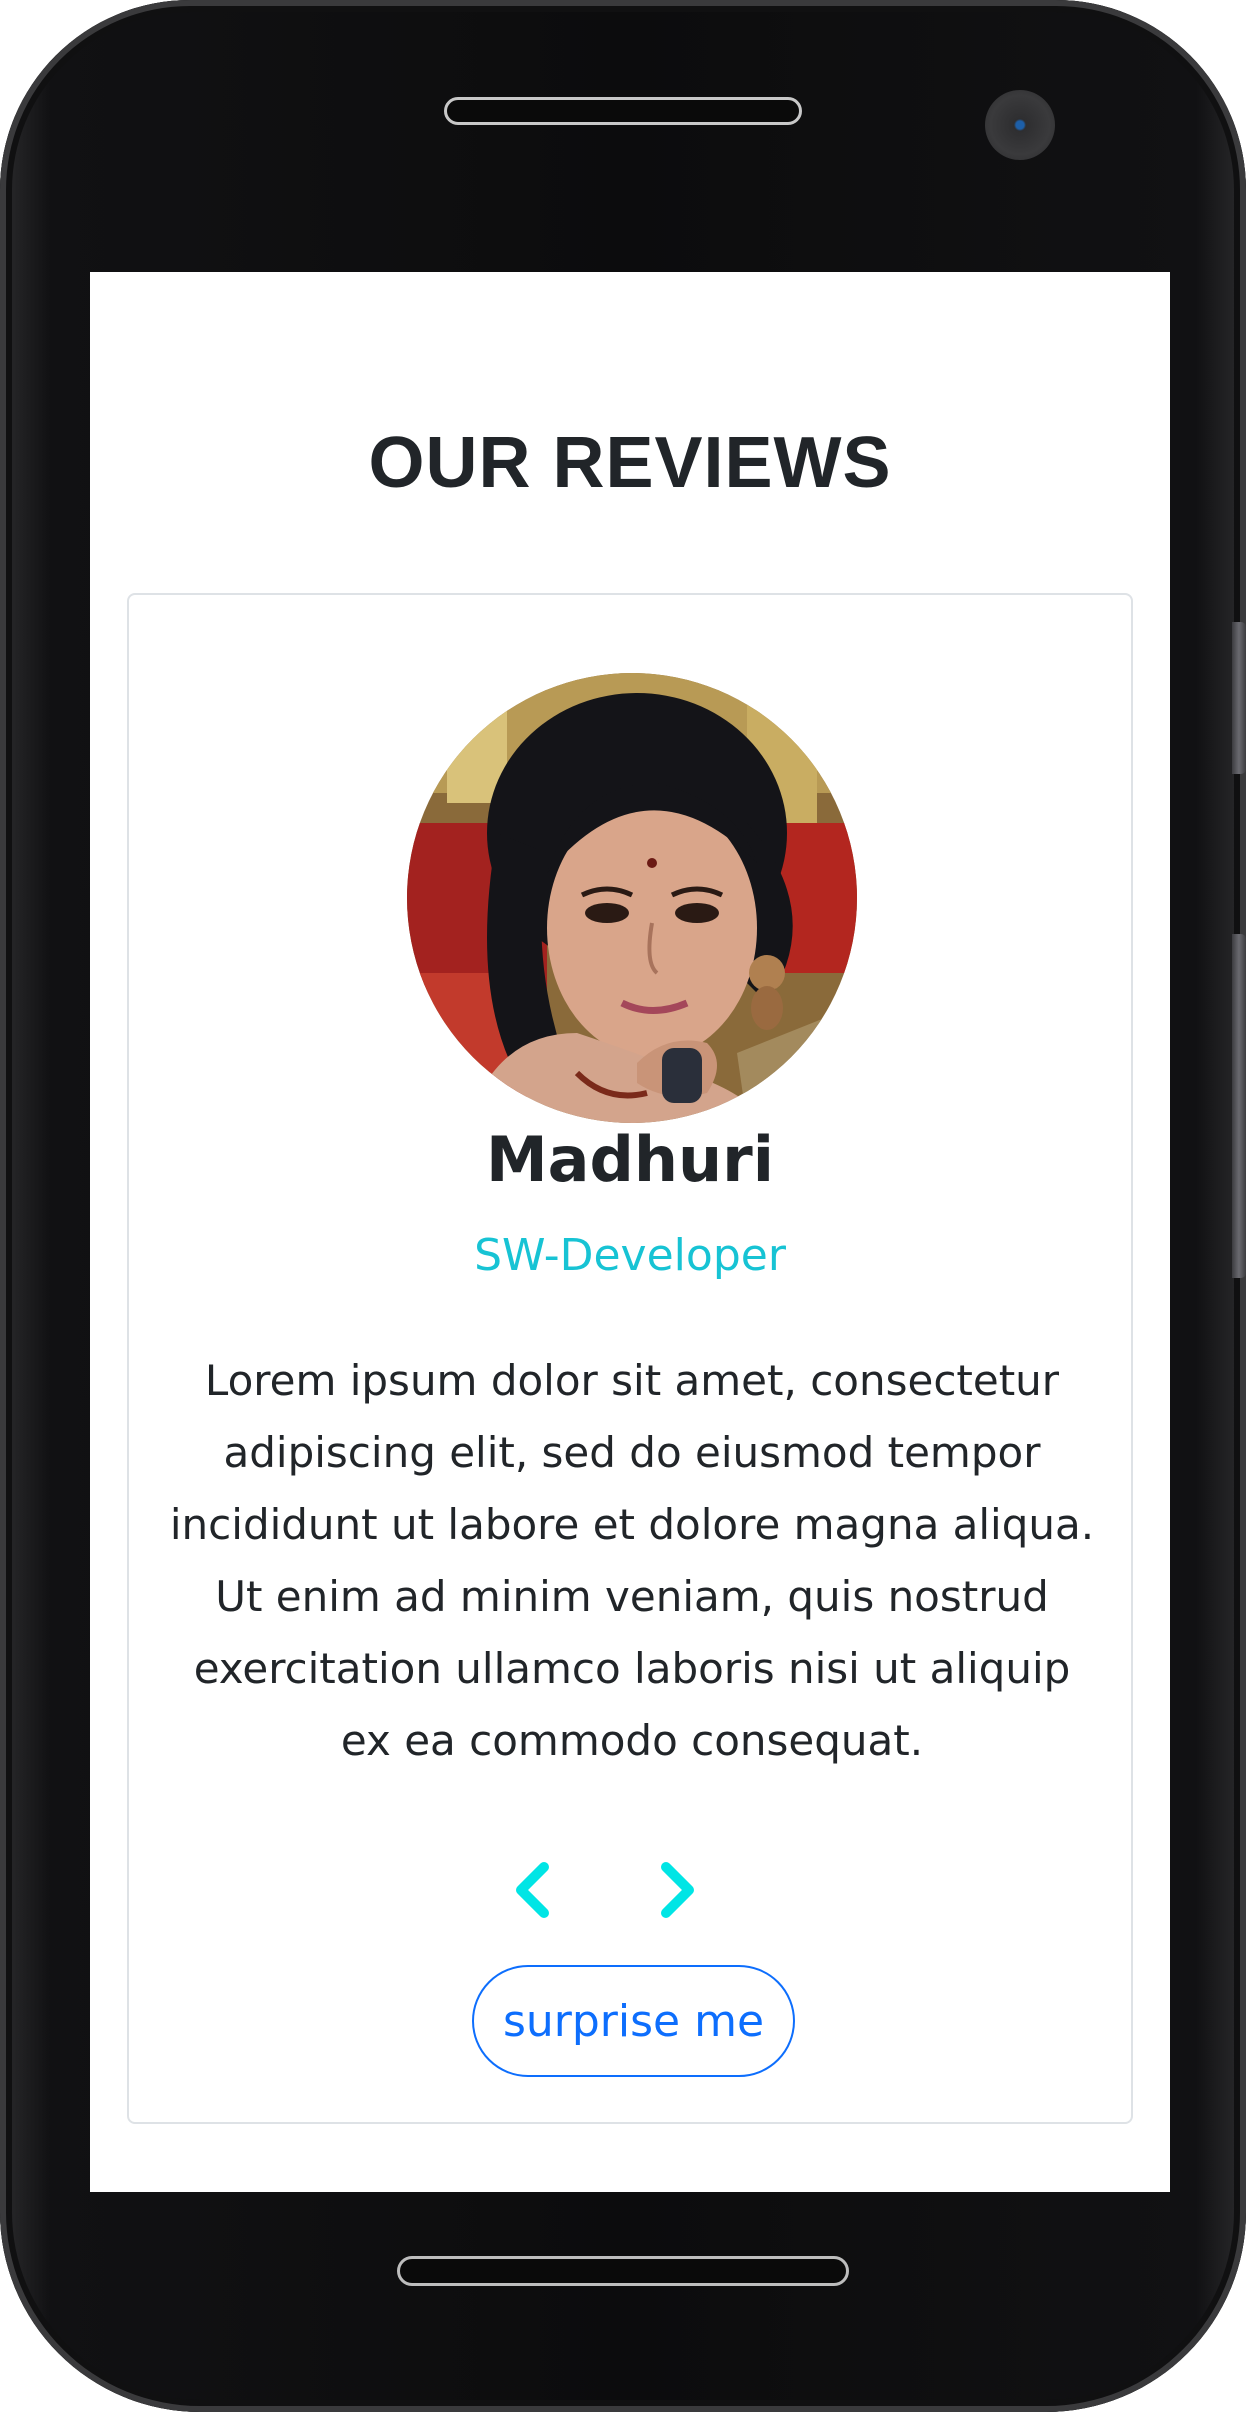 This screenshot has height=2415, width=1260. I want to click on portrait-illustration, so click(632, 898).